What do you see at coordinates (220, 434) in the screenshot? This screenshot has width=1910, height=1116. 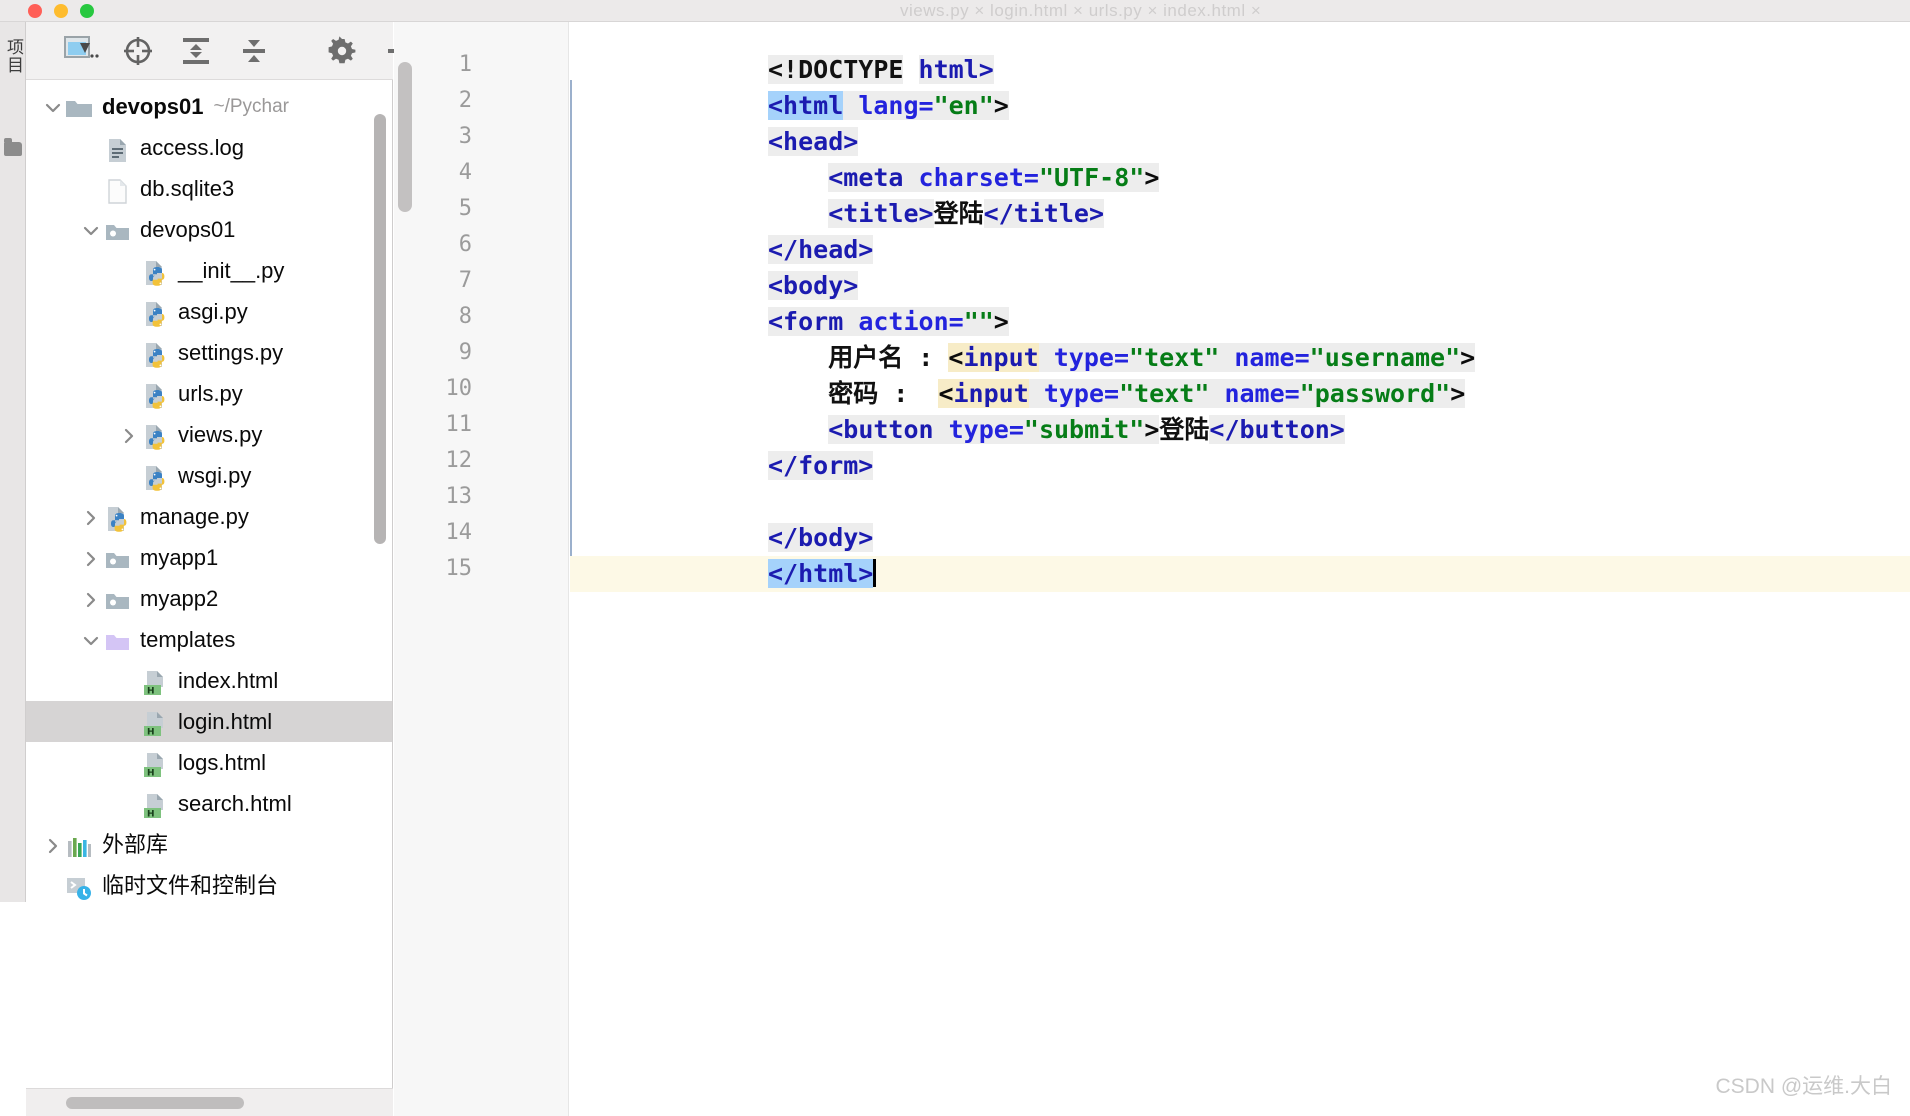 I see `tree-row-label: views.py` at bounding box center [220, 434].